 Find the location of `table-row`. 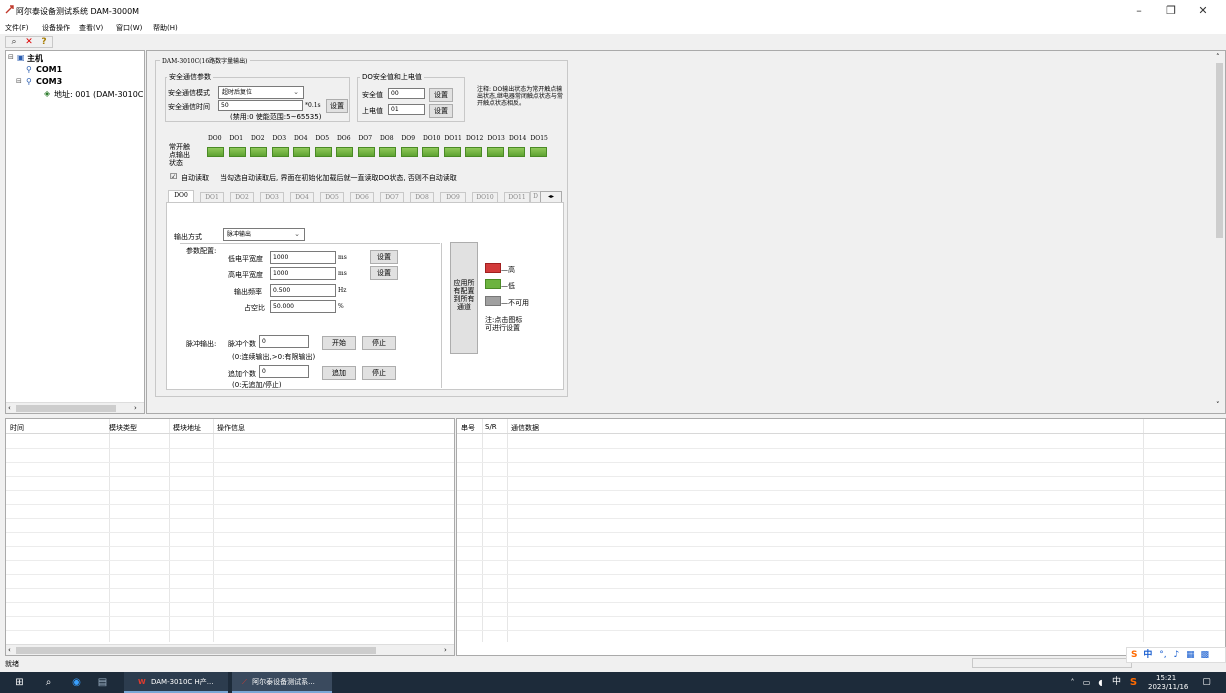

table-row is located at coordinates (841, 546).